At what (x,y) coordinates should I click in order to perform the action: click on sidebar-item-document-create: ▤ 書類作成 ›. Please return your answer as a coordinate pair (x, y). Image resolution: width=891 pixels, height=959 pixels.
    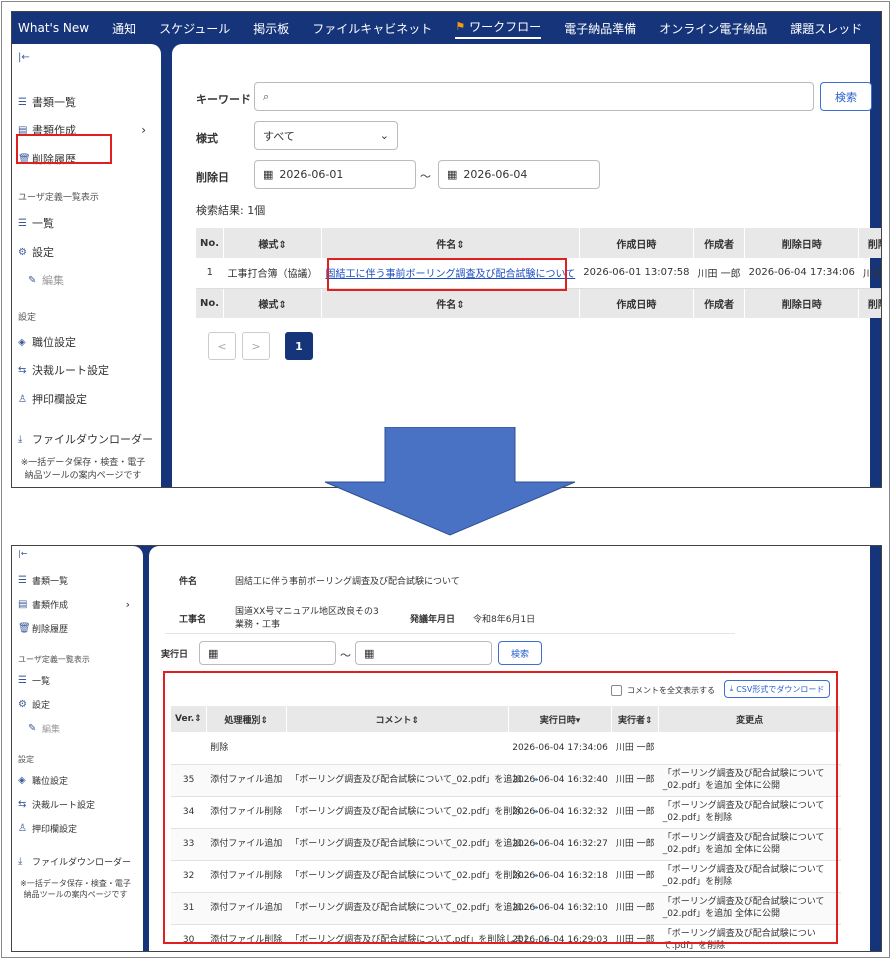
    Looking at the image, I should click on (74, 604).